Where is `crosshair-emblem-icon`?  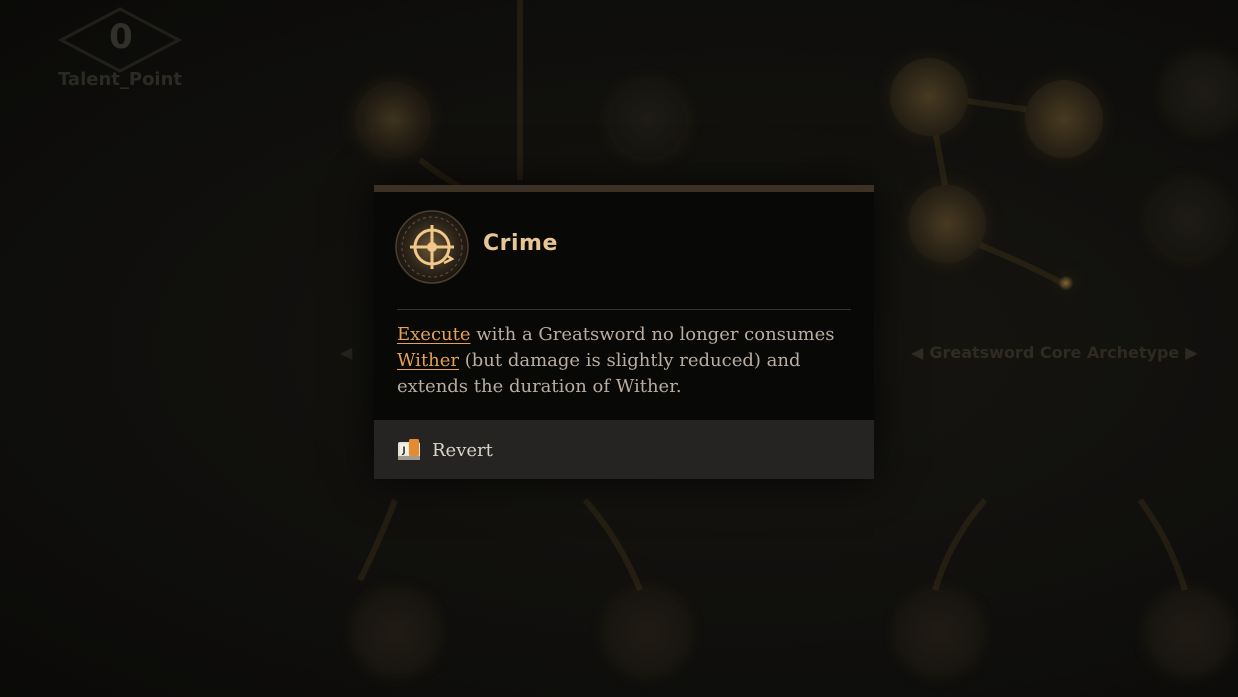
crosshair-emblem-icon is located at coordinates (432, 247).